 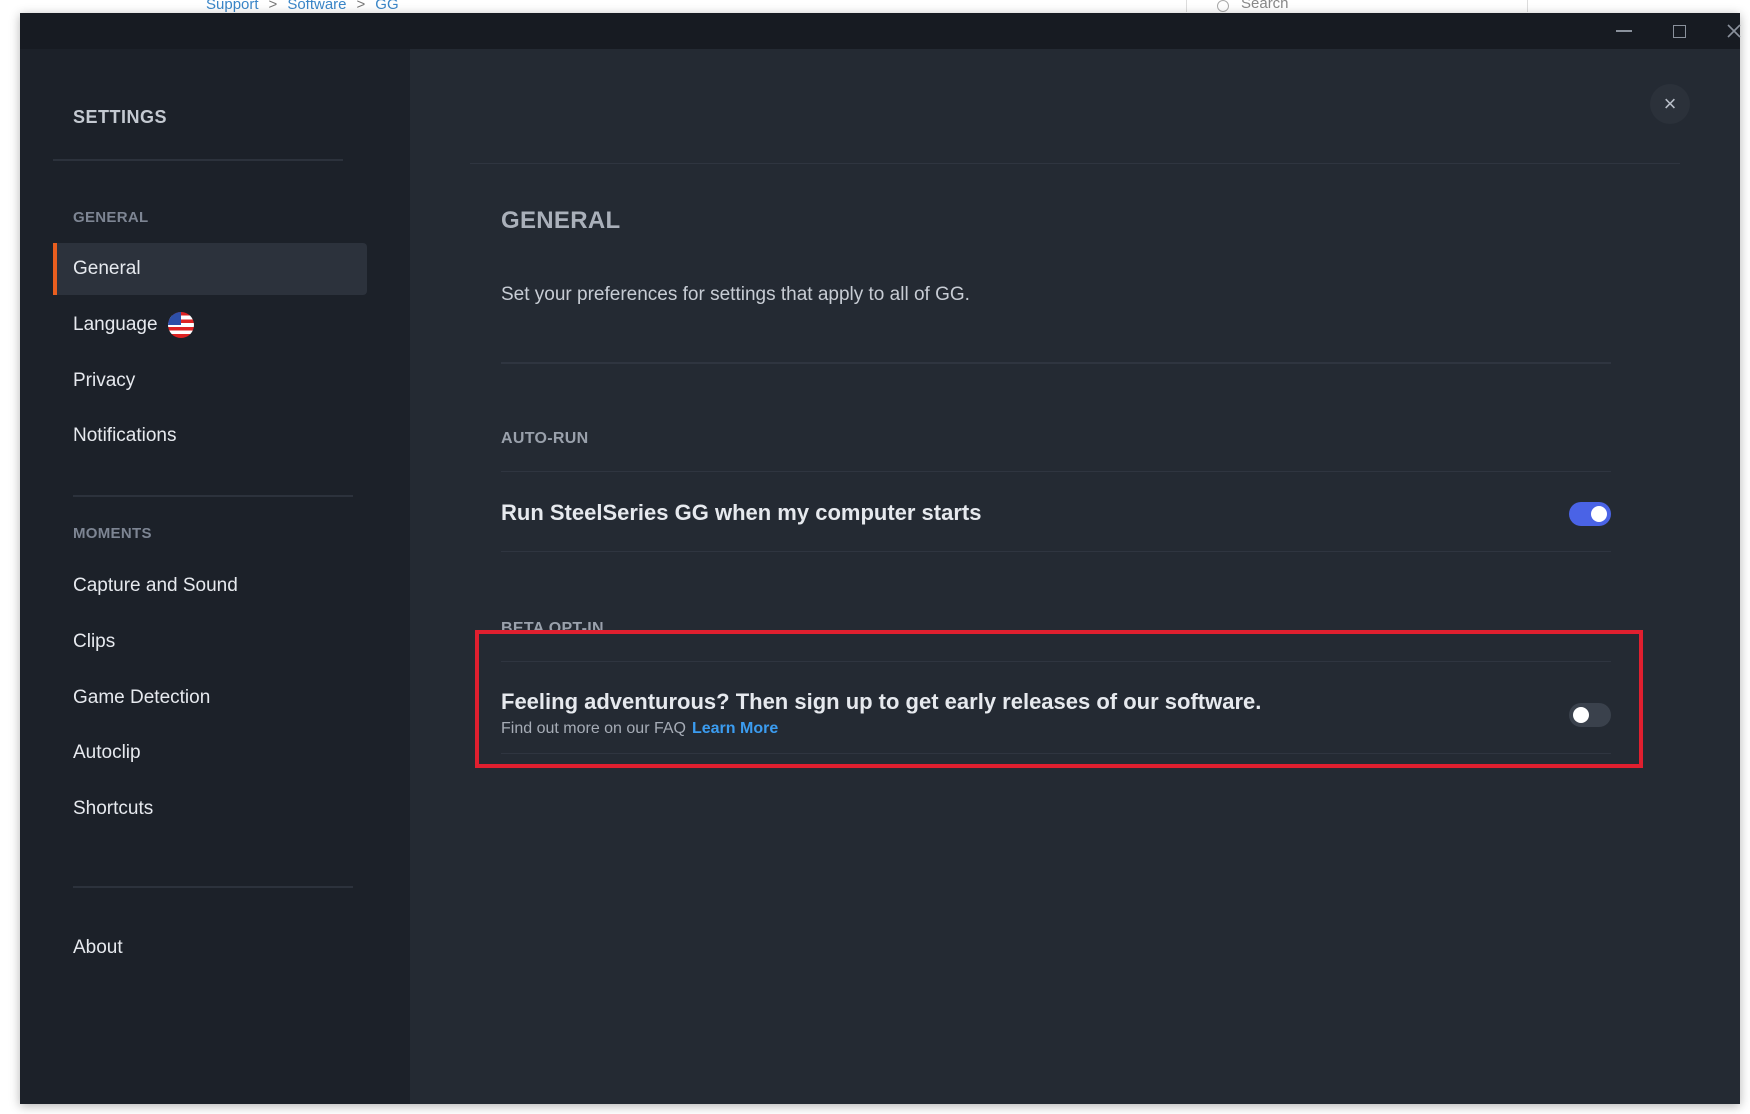 What do you see at coordinates (210, 809) in the screenshot?
I see `sidebar-item-shortcuts: Shortcuts` at bounding box center [210, 809].